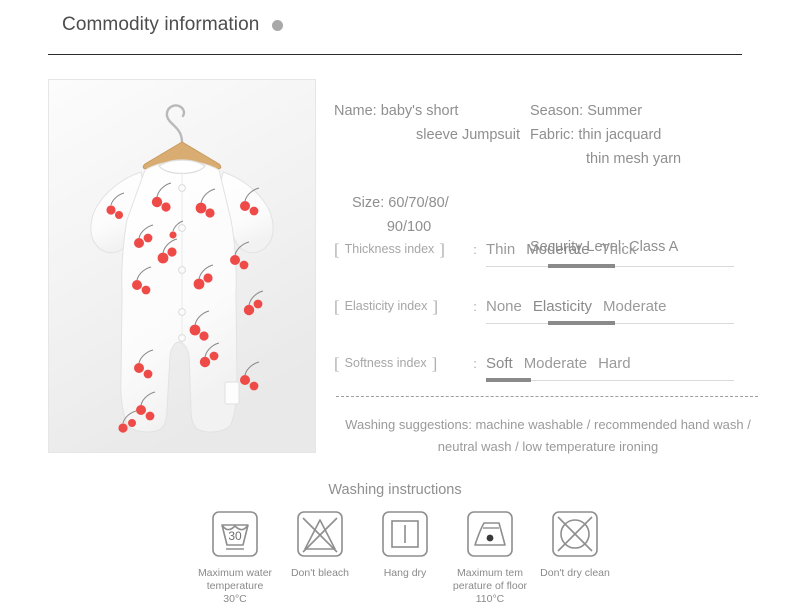  Describe the element at coordinates (475, 249) in the screenshot. I see `thickness-colon: :` at that location.